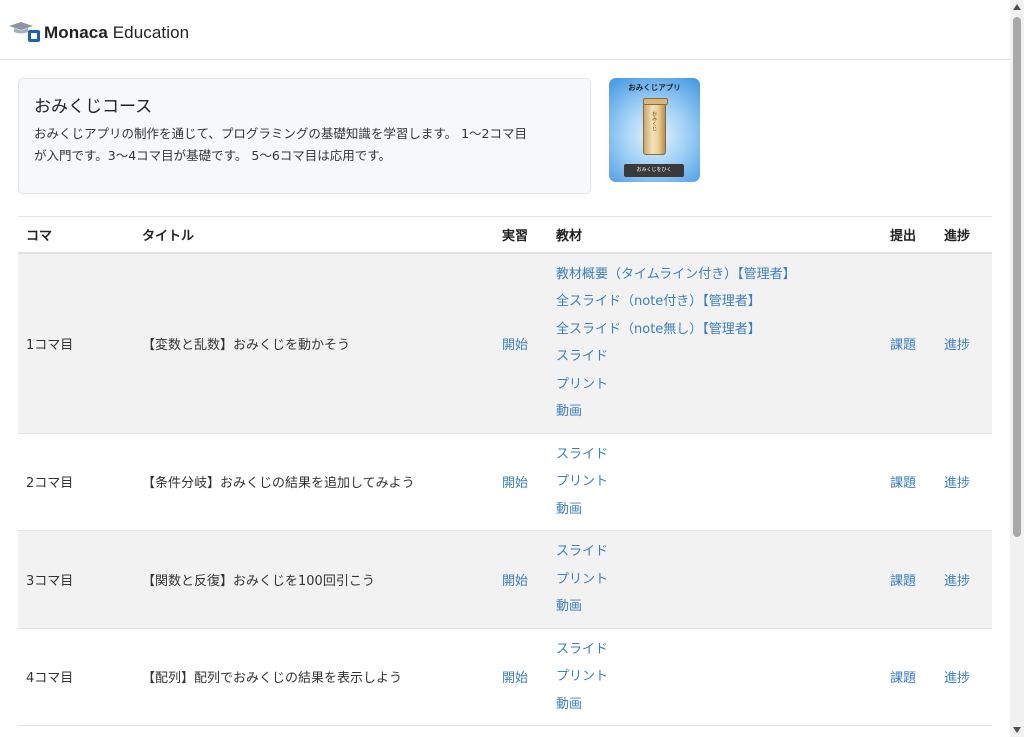 The width and height of the screenshot is (1024, 737). What do you see at coordinates (246, 345) in the screenshot?
I see `lesson-title-cell: 【変数と乱数】おみくじを動かそう` at bounding box center [246, 345].